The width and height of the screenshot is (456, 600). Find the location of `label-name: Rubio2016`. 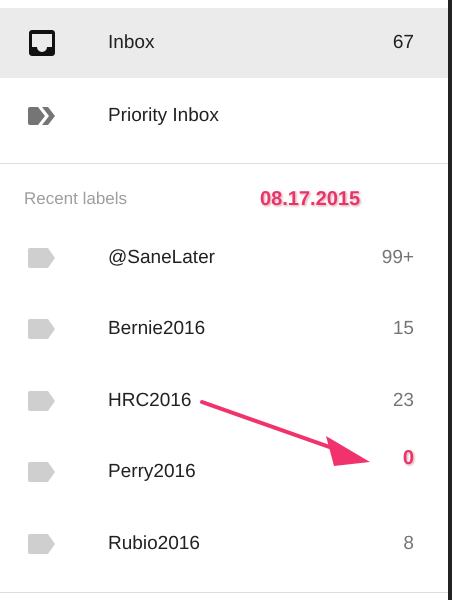

label-name: Rubio2016 is located at coordinates (154, 544).